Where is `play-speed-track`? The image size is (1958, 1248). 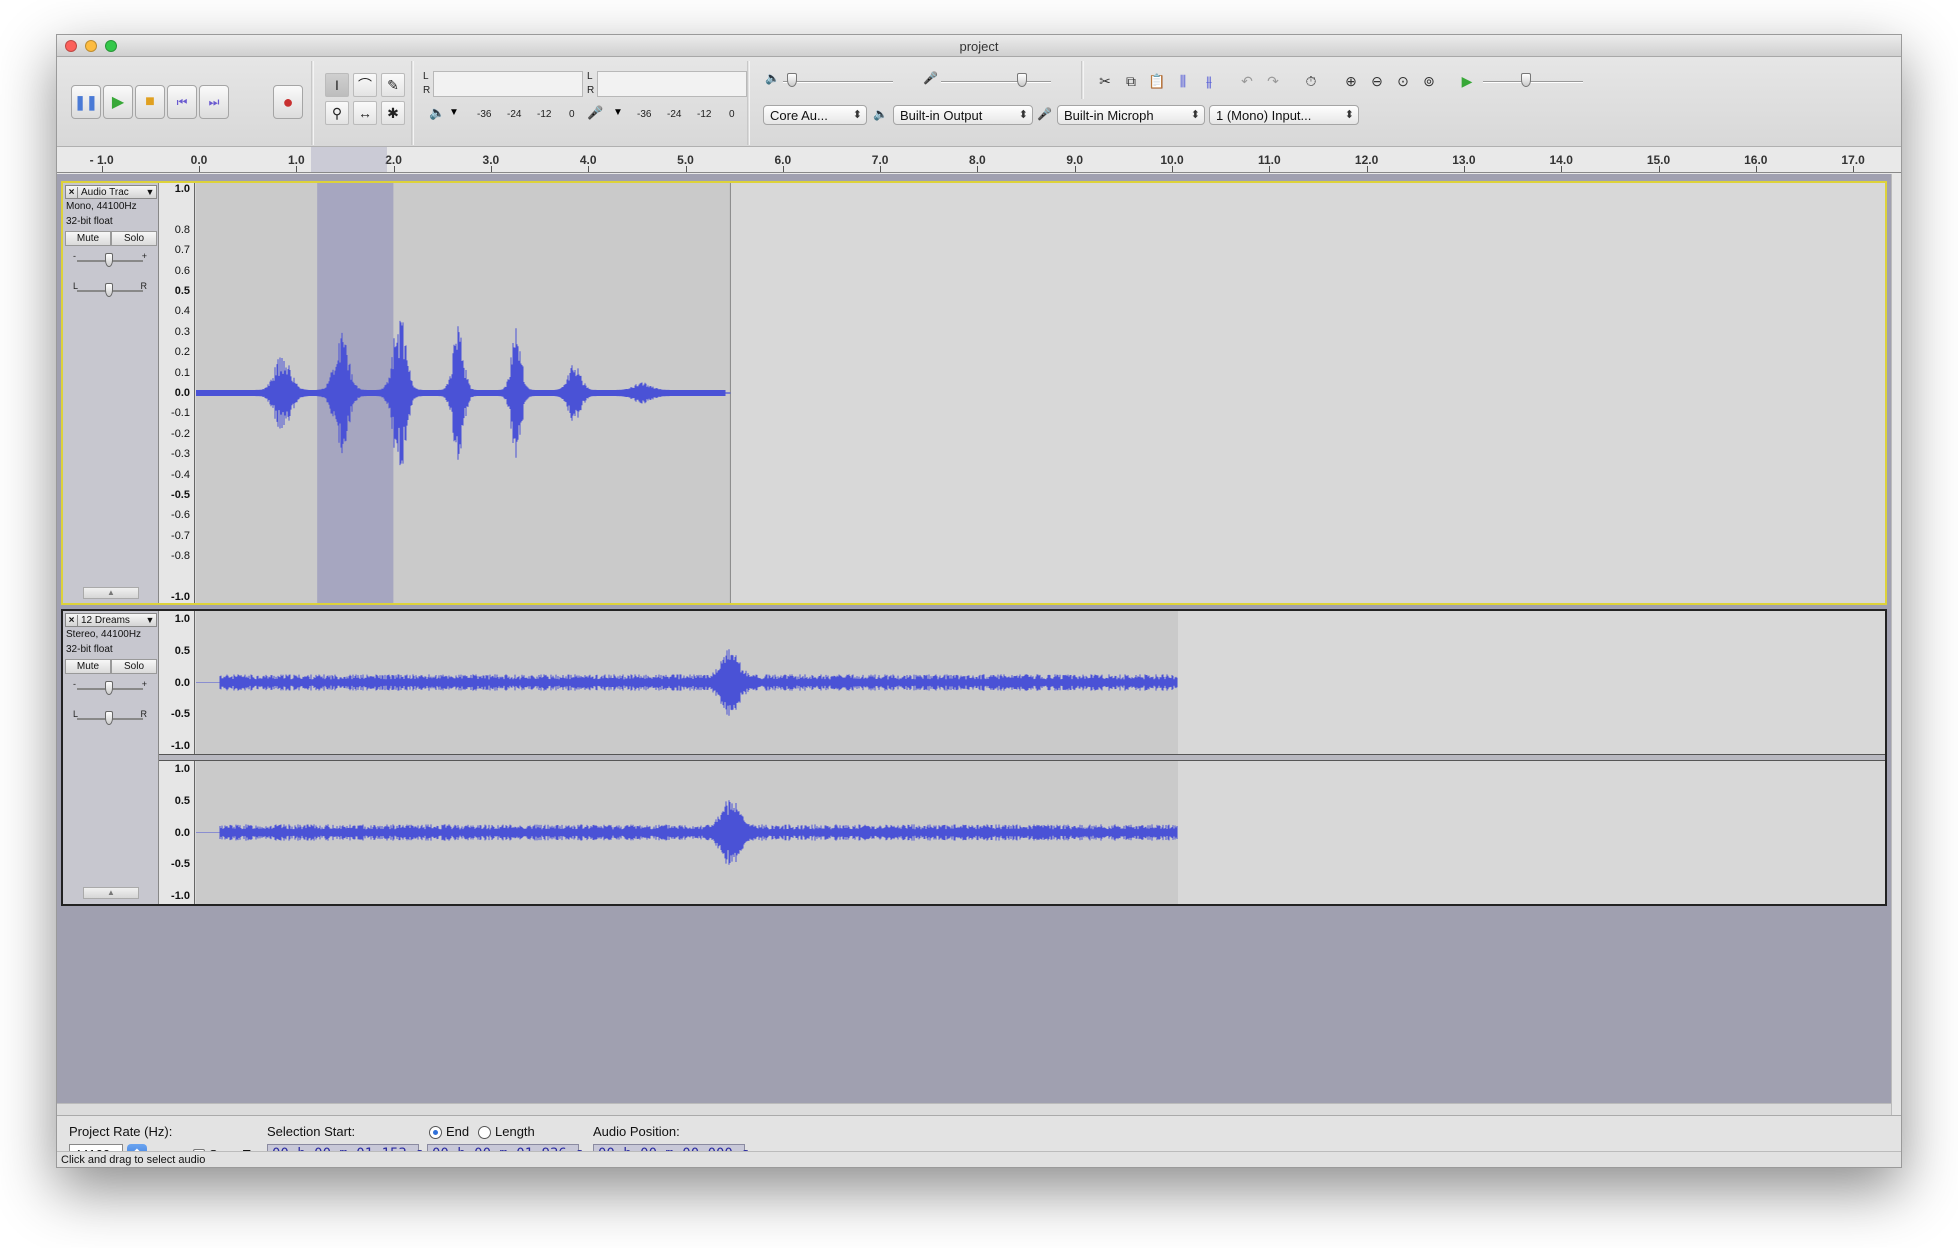 play-speed-track is located at coordinates (1533, 82).